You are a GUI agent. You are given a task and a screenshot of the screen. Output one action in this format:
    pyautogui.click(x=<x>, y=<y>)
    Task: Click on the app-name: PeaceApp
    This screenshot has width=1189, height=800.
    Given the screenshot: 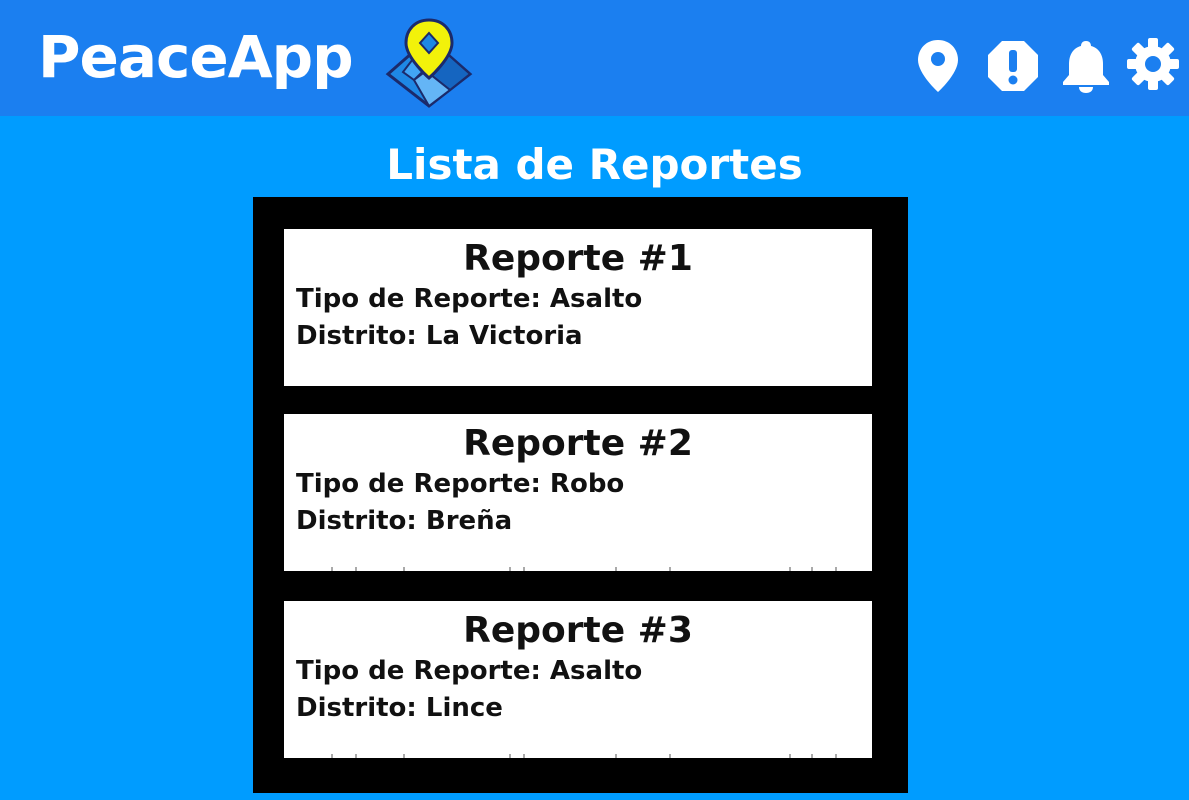 What is the action you would take?
    pyautogui.click(x=196, y=57)
    